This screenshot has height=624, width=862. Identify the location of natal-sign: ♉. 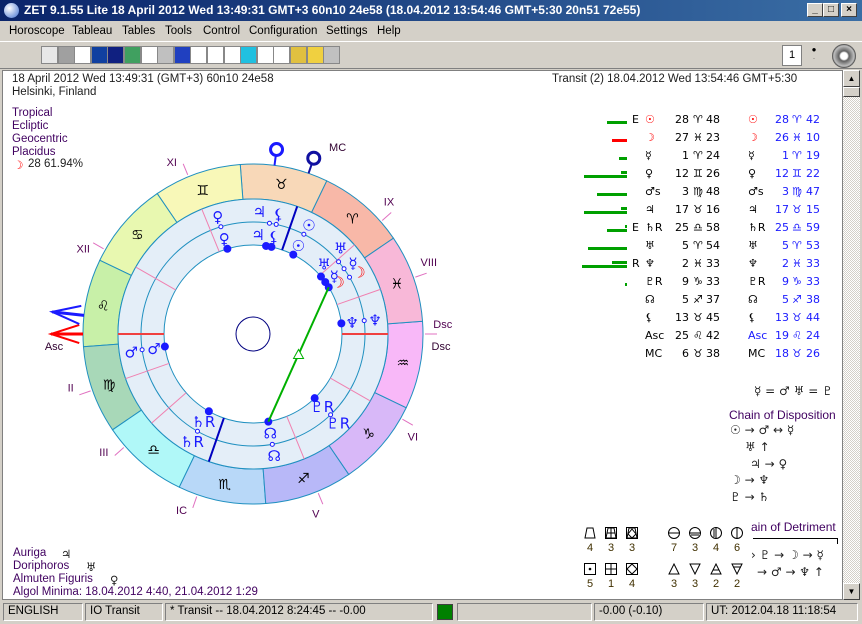
(698, 209).